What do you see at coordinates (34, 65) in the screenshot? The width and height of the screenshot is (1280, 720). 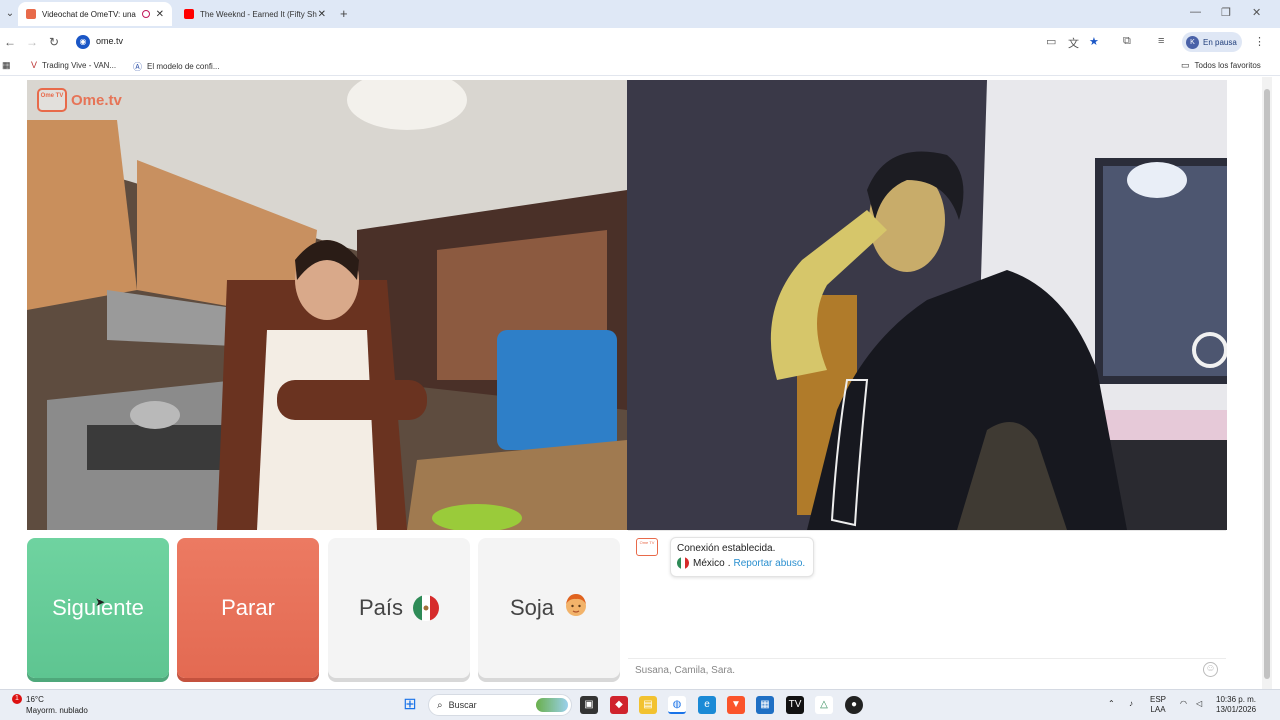 I see `bookmark-favicon-icon: V` at bounding box center [34, 65].